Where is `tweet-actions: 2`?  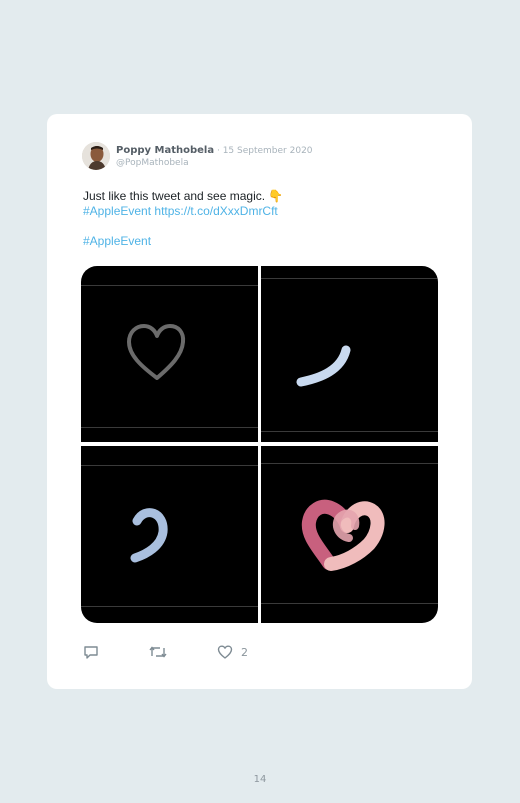 tweet-actions: 2 is located at coordinates (183, 652).